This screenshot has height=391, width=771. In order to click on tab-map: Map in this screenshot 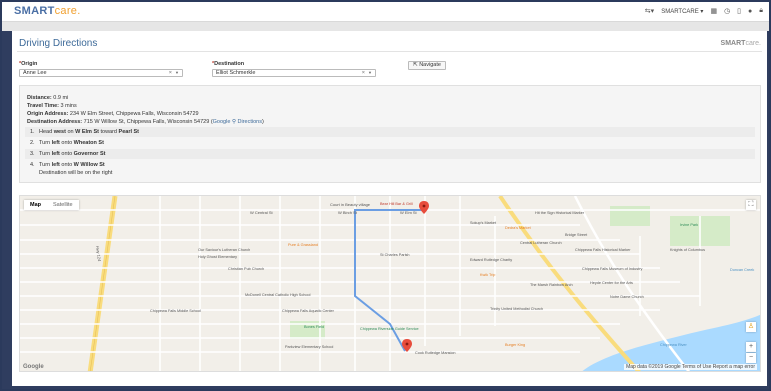, I will do `click(35, 205)`.